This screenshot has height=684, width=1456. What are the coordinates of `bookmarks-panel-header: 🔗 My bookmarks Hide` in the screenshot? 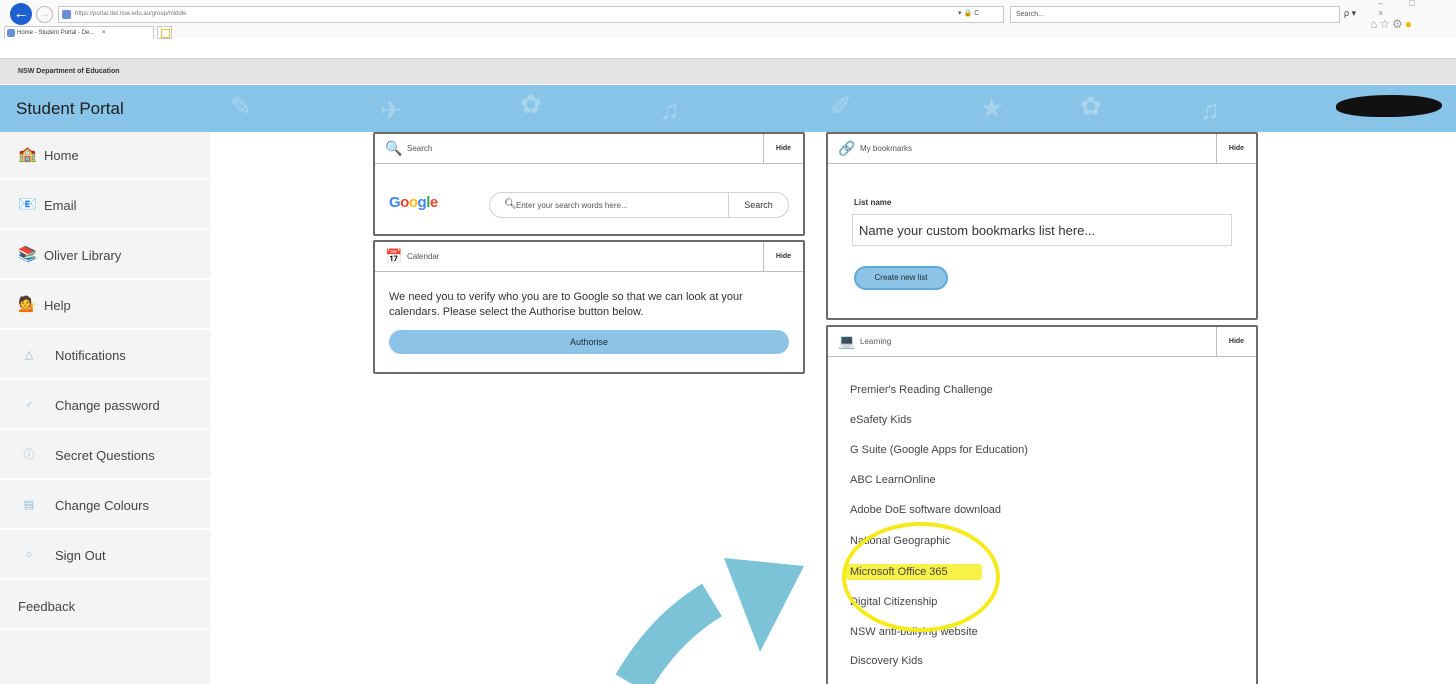 It's located at (1042, 149).